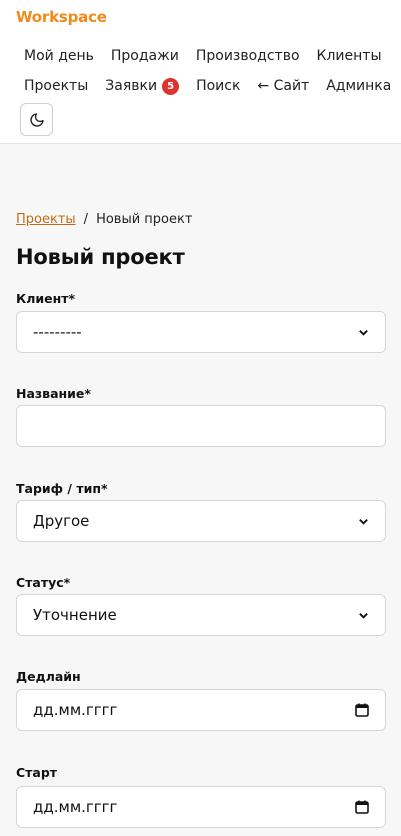  Describe the element at coordinates (144, 219) in the screenshot. I see `breadcrumb-current: Новый проект` at that location.